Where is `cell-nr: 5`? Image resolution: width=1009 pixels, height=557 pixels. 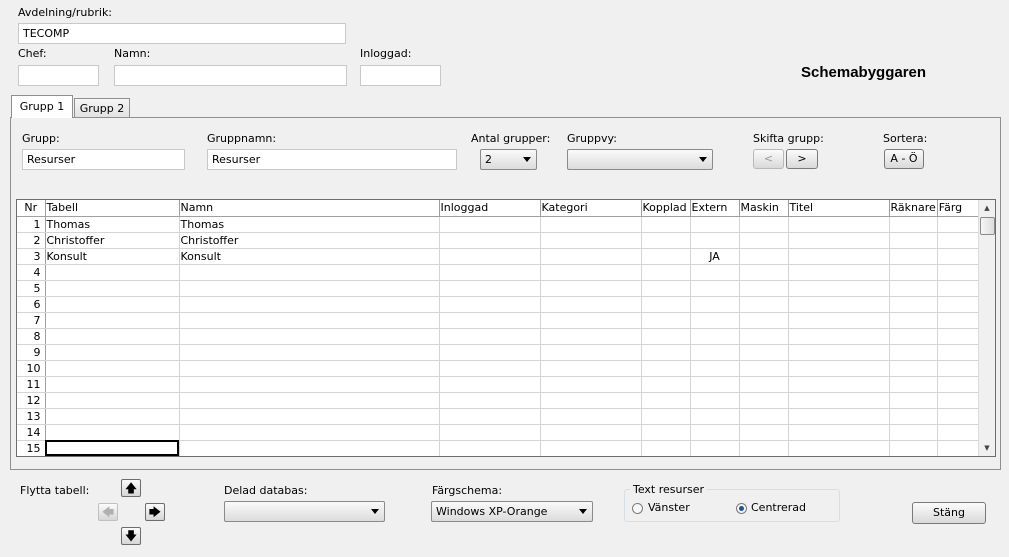 cell-nr: 5 is located at coordinates (31, 288).